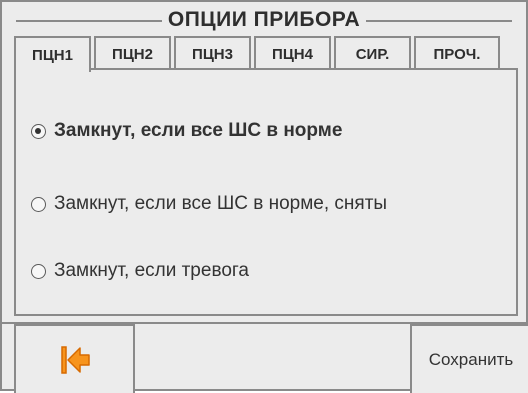  I want to click on tab-pcn4: ПЦН4, so click(292, 53).